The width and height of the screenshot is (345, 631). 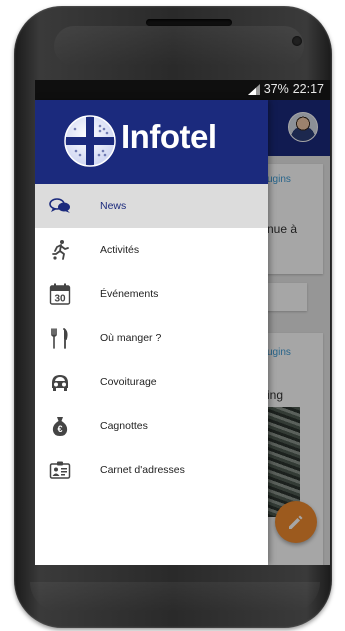 I want to click on fork-knife-icon, so click(x=59, y=338).